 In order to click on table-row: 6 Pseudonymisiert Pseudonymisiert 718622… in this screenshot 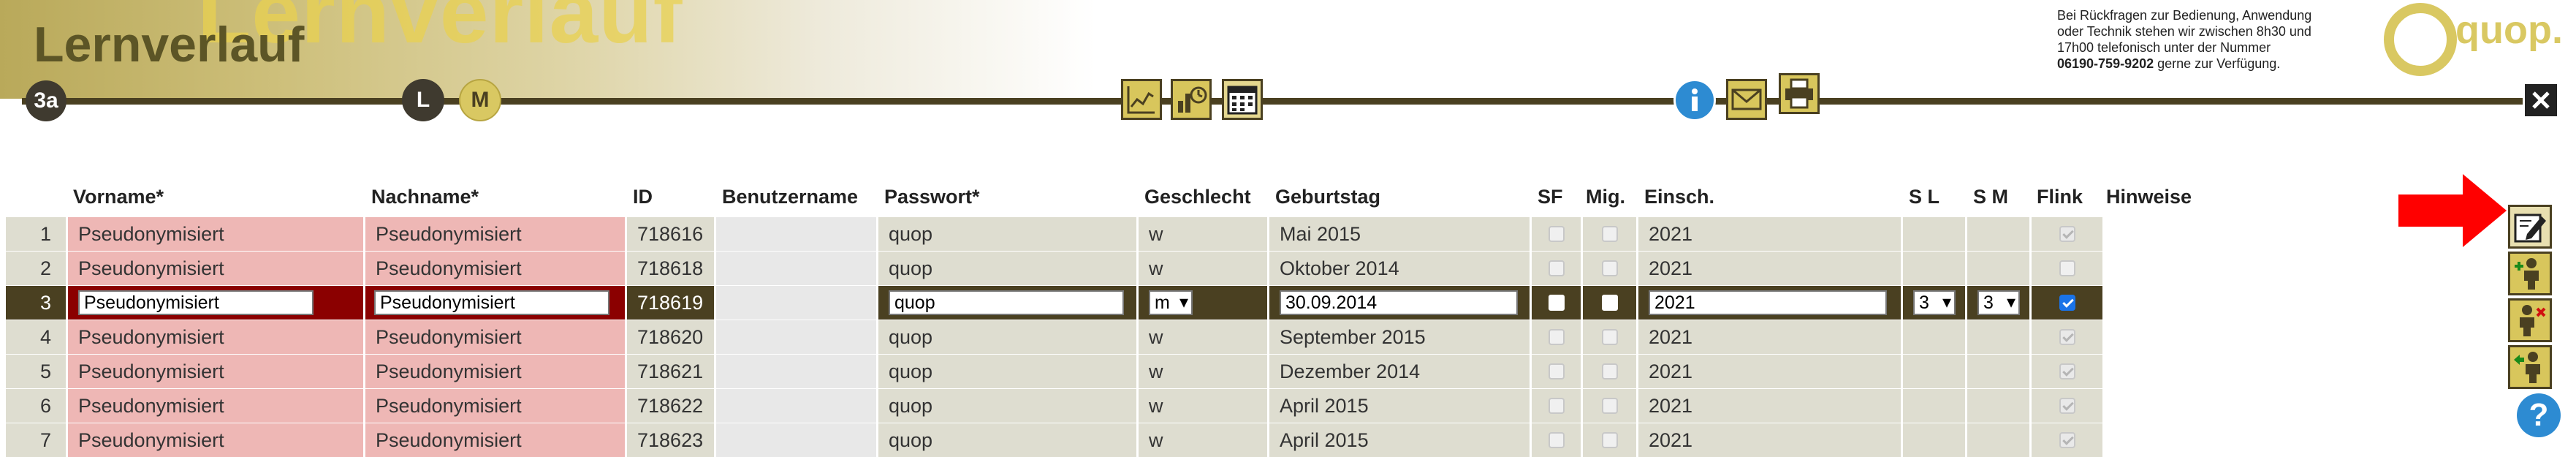, I will do `click(1056, 406)`.